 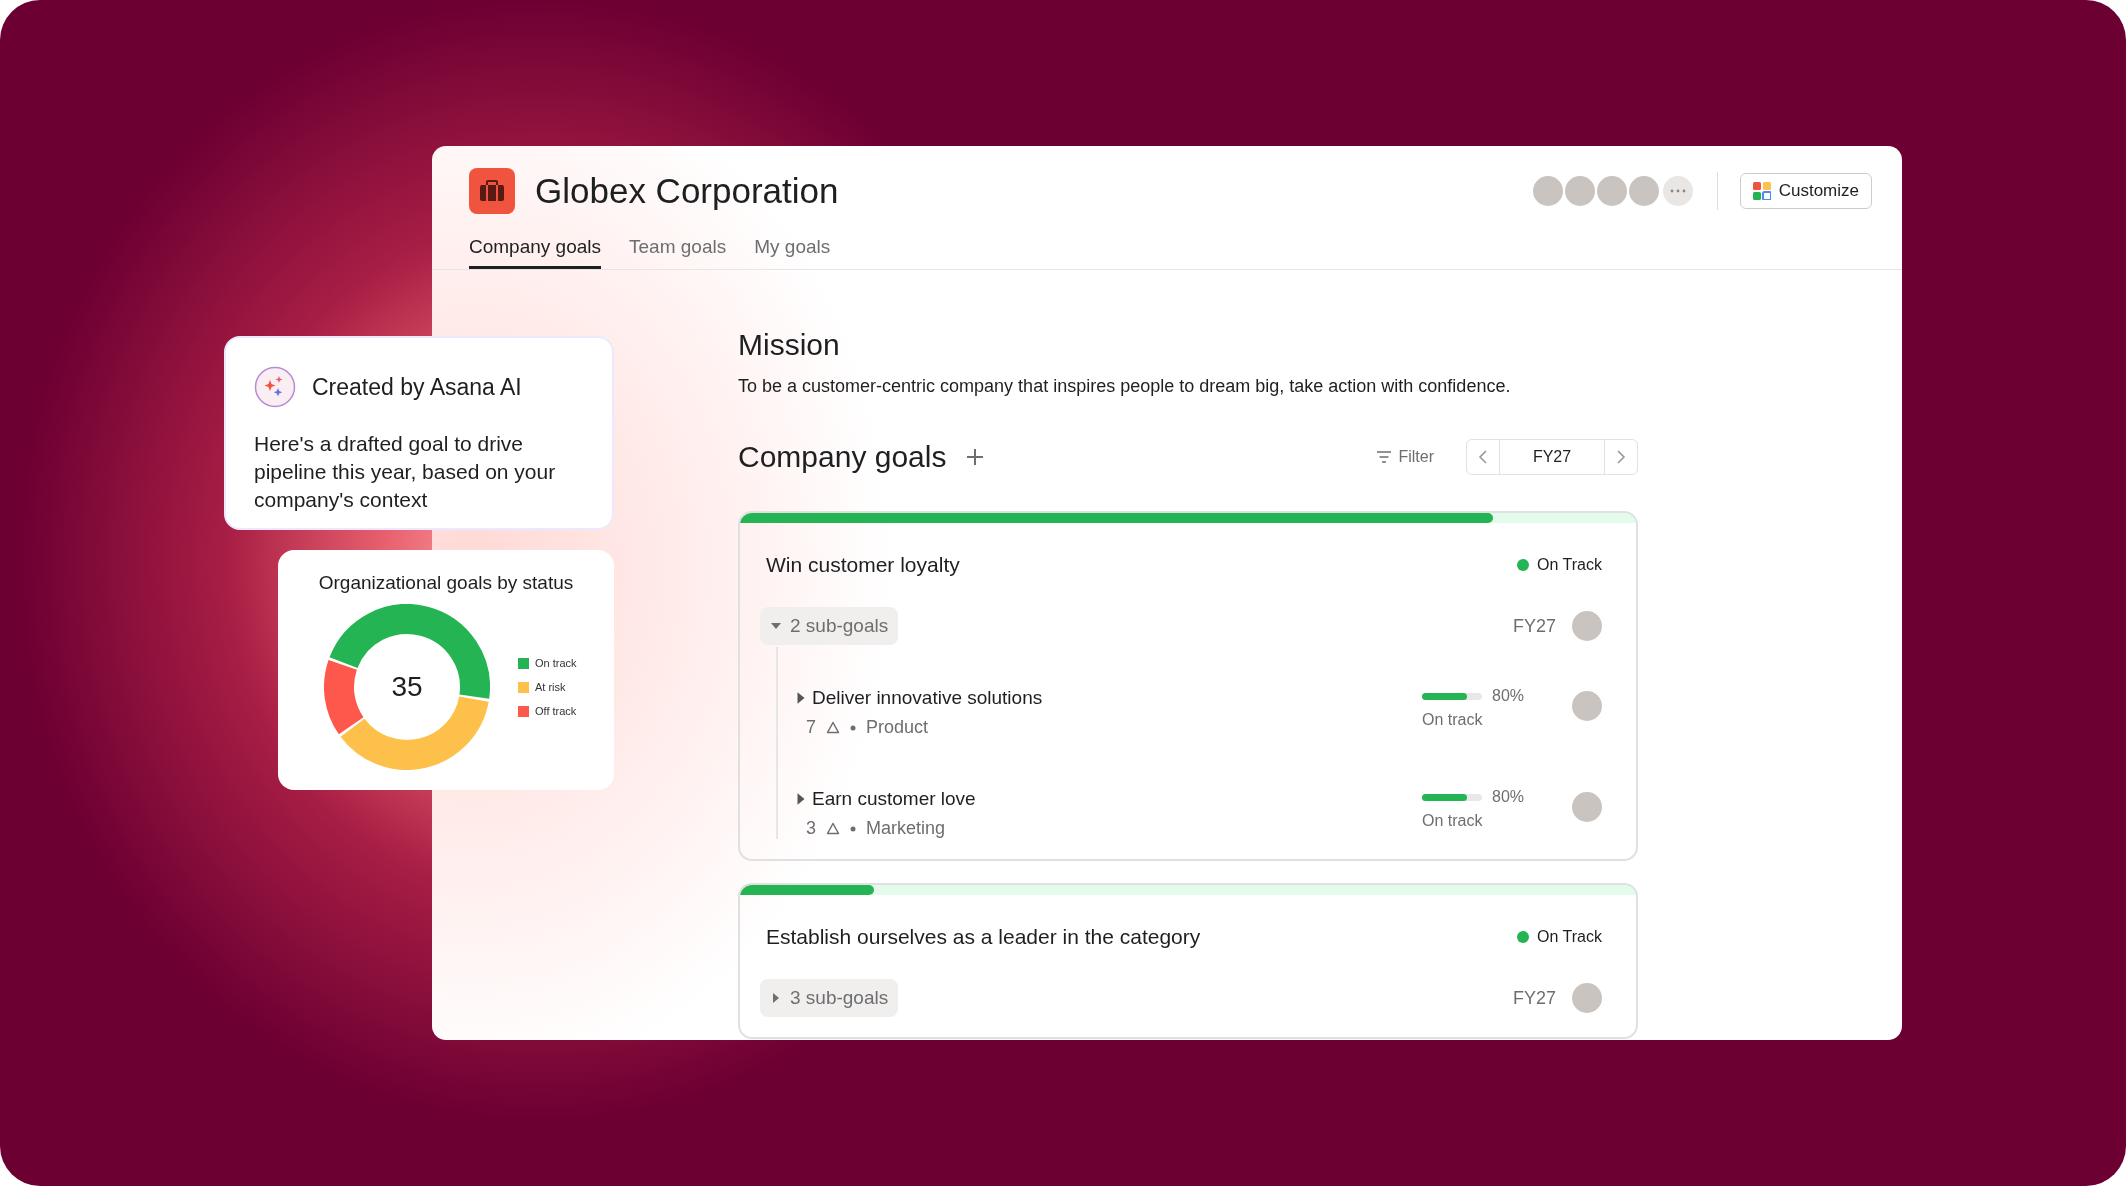 I want to click on subgoal-team: Product, so click(x=897, y=727).